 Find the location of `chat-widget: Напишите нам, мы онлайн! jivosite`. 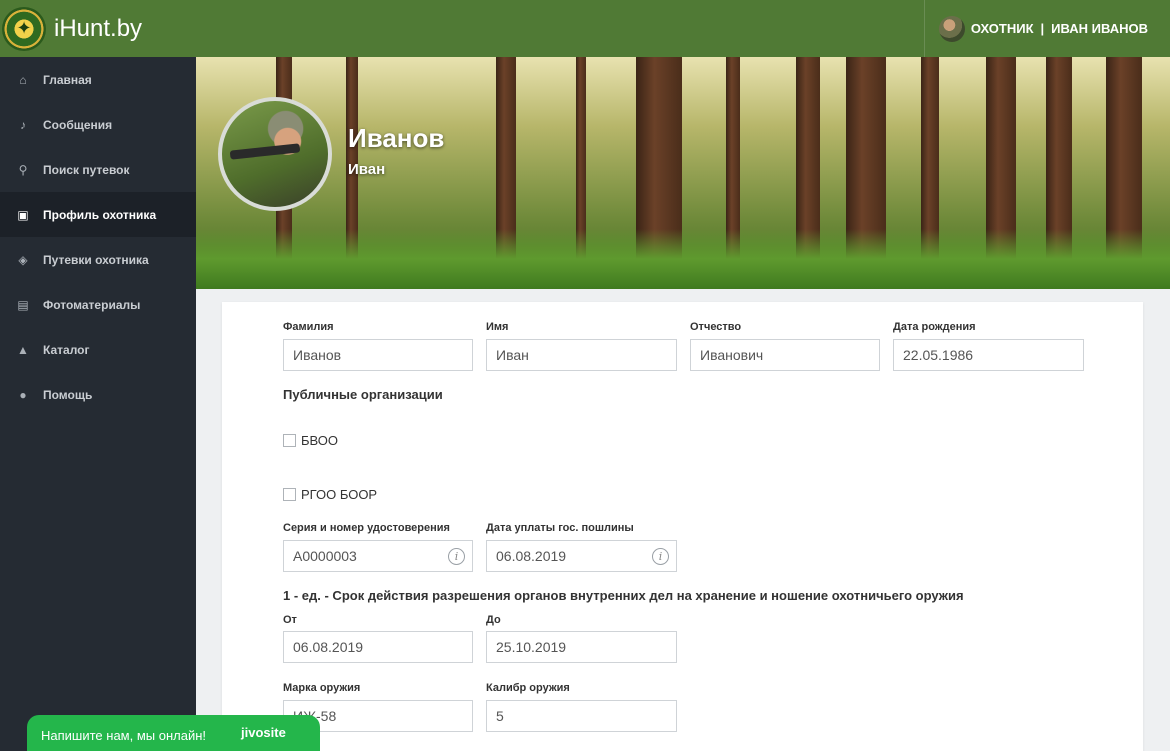

chat-widget: Напишите нам, мы онлайн! jivosite is located at coordinates (173, 733).